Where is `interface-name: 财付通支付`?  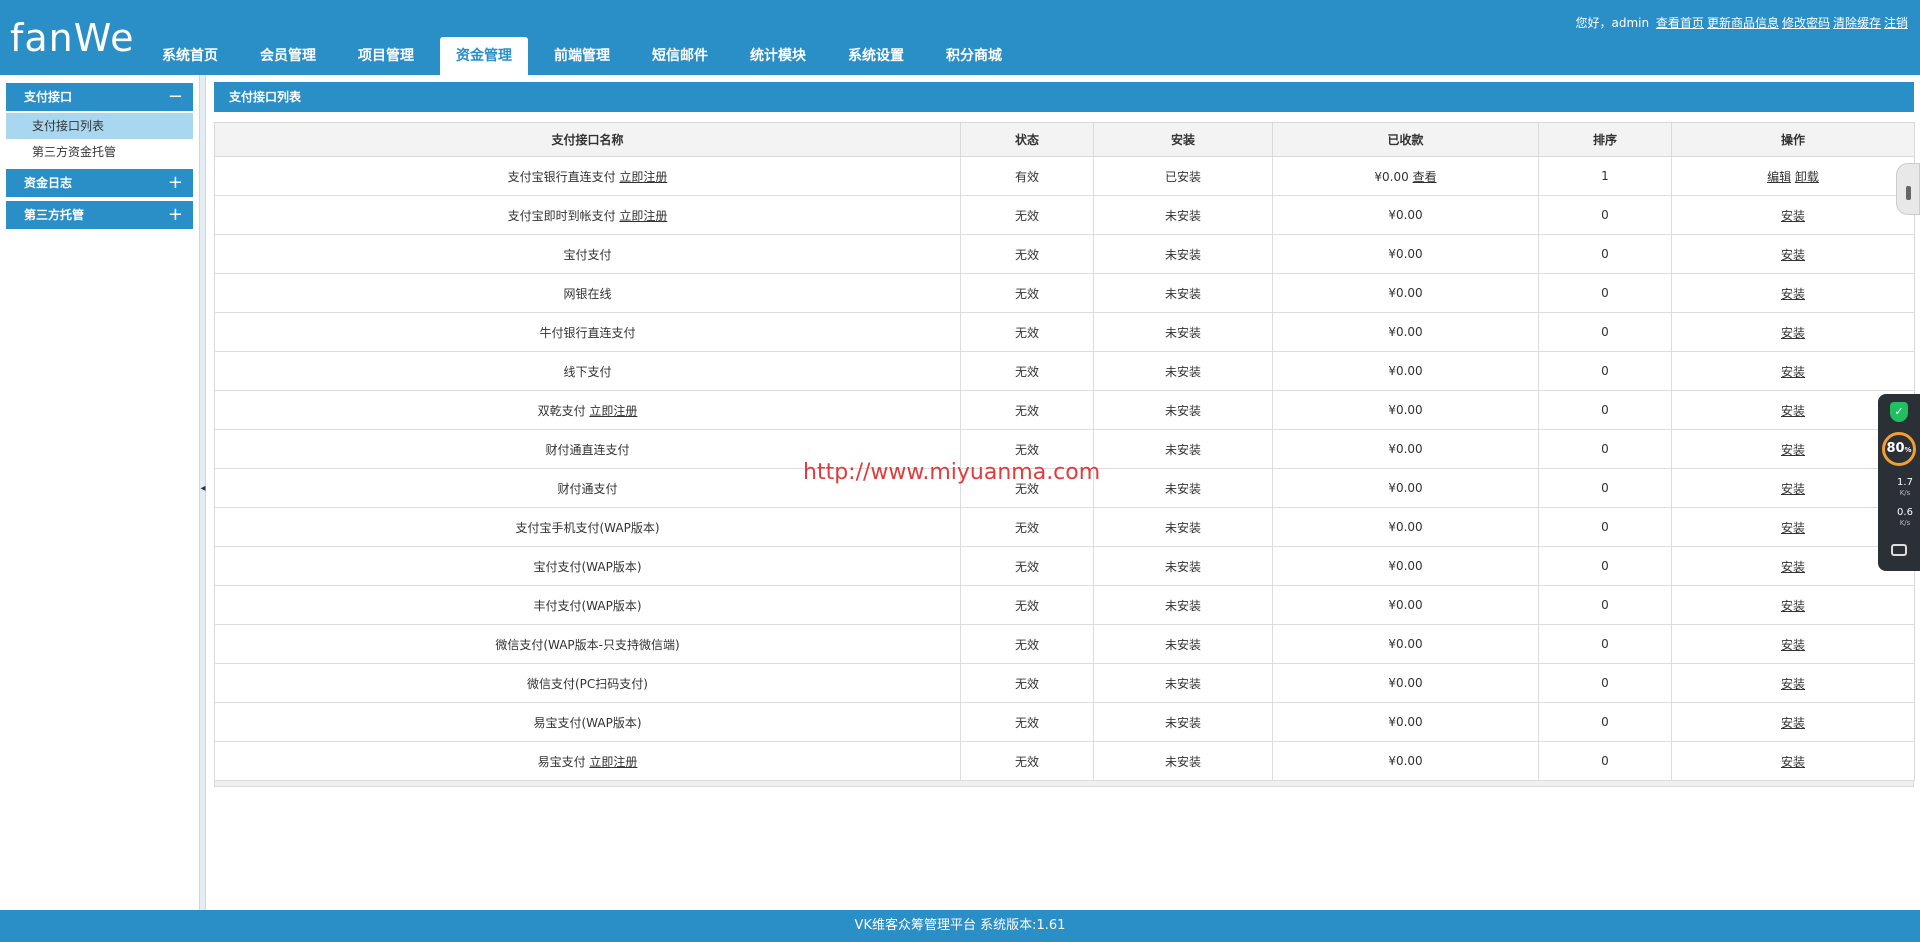 interface-name: 财付通支付 is located at coordinates (587, 488).